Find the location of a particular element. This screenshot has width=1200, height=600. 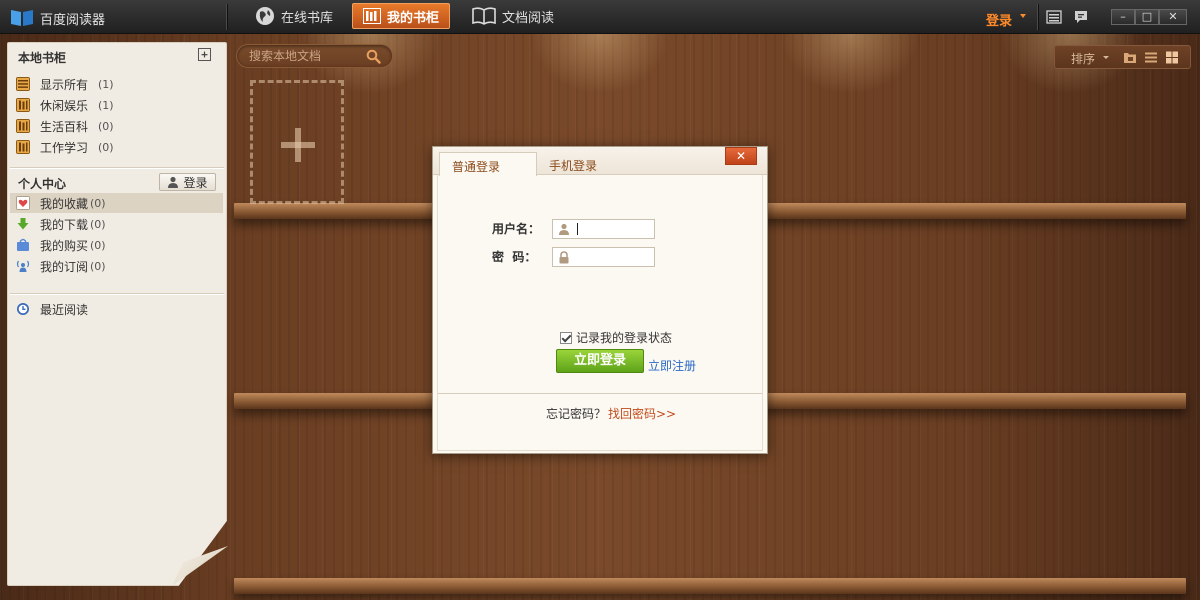

sidebar-login-label: 登录 is located at coordinates (195, 182).